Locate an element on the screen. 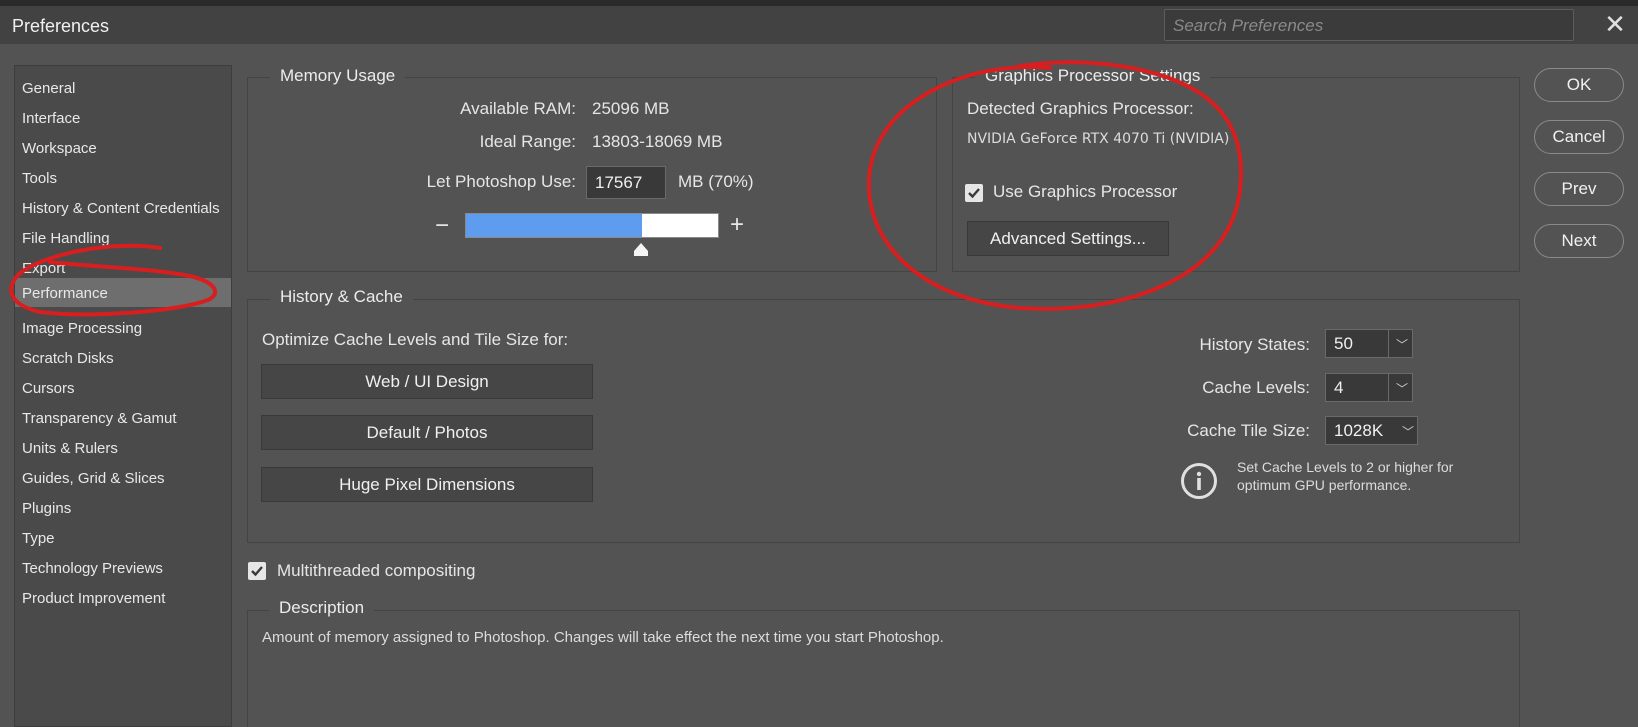  sidebar-item-transparency-gamut: Transparency & Gamut is located at coordinates (123, 417).